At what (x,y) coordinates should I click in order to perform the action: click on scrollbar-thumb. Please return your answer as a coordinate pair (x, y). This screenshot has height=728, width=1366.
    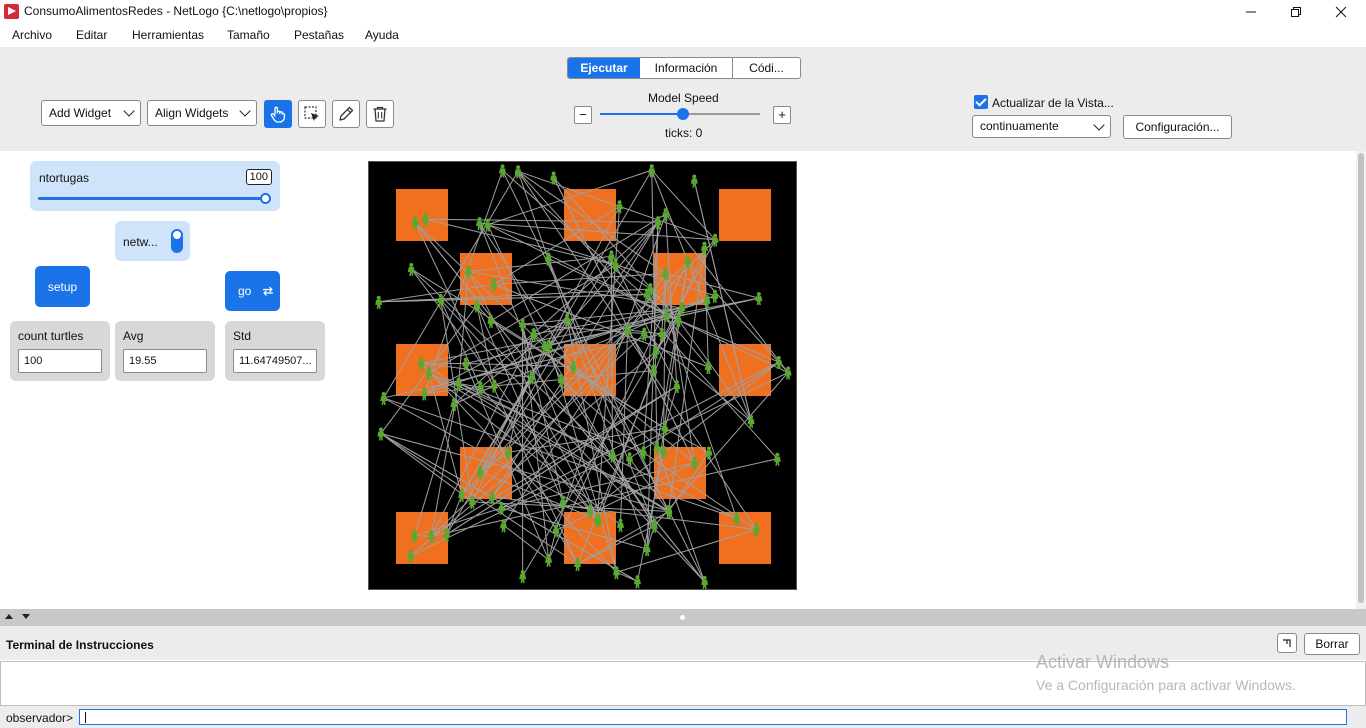
    Looking at the image, I should click on (1361, 378).